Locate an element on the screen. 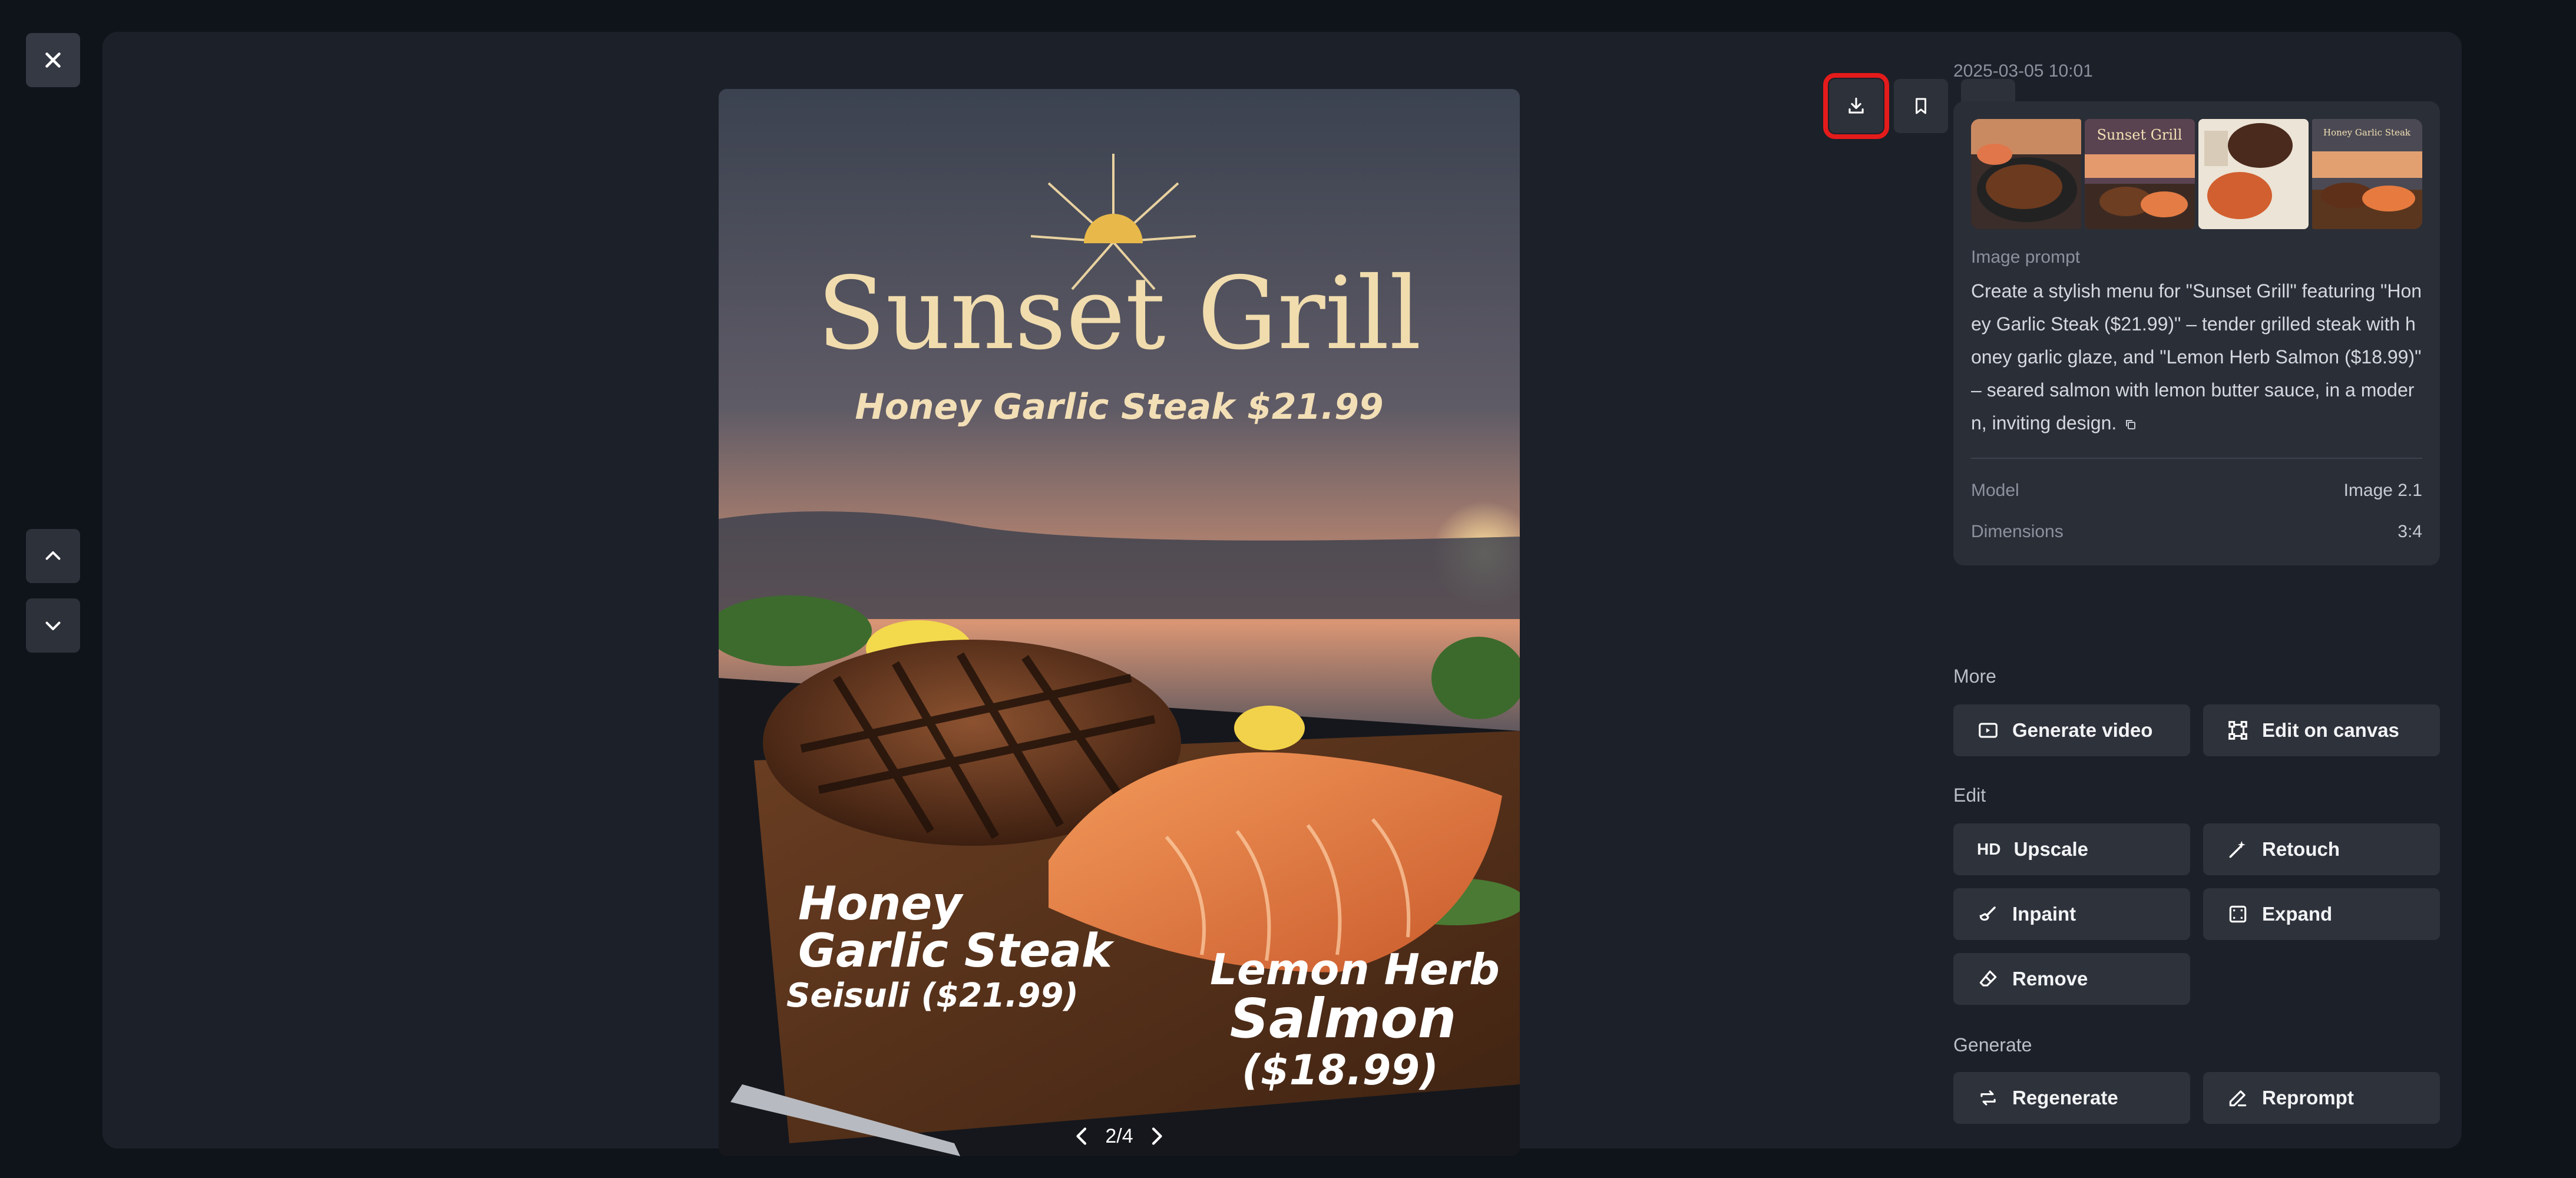  prompt-label: Image prompt is located at coordinates (2026, 257).